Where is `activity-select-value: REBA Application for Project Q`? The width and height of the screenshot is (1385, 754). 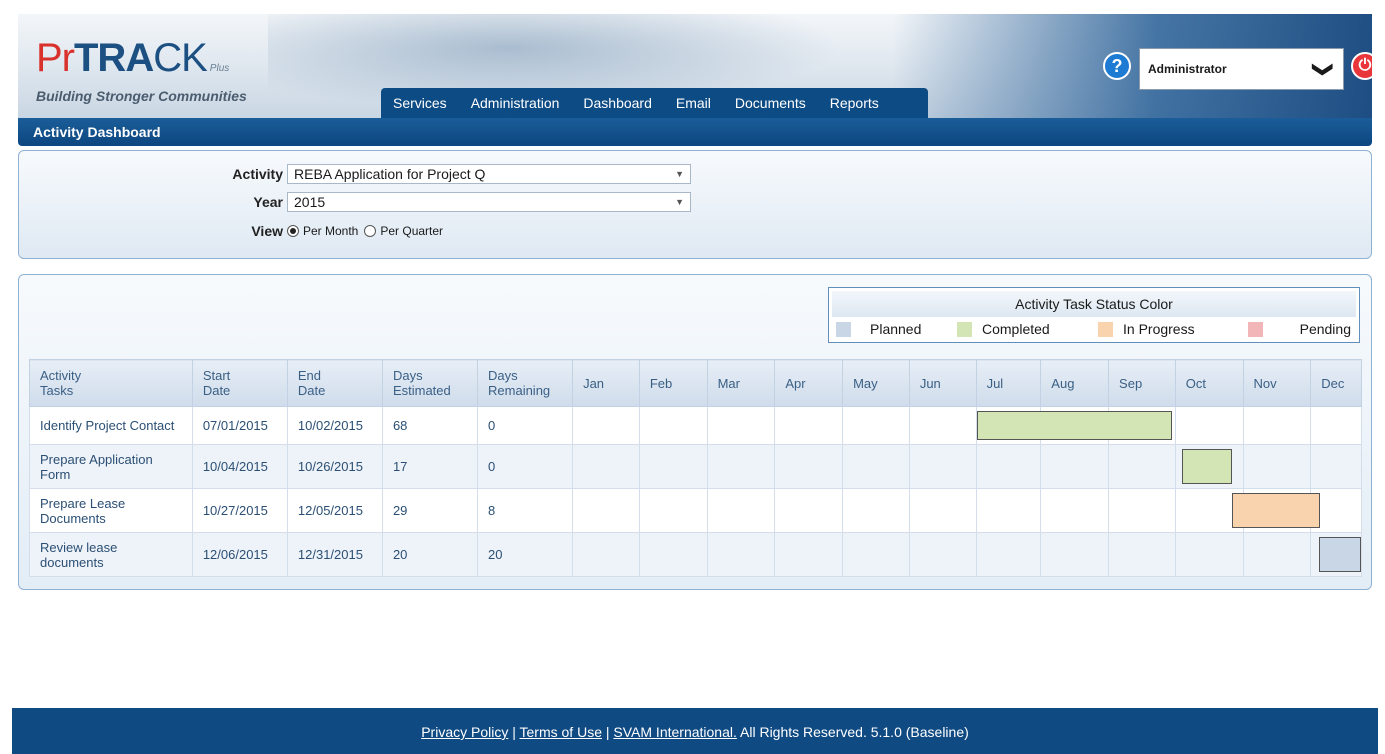
activity-select-value: REBA Application for Project Q is located at coordinates (390, 174).